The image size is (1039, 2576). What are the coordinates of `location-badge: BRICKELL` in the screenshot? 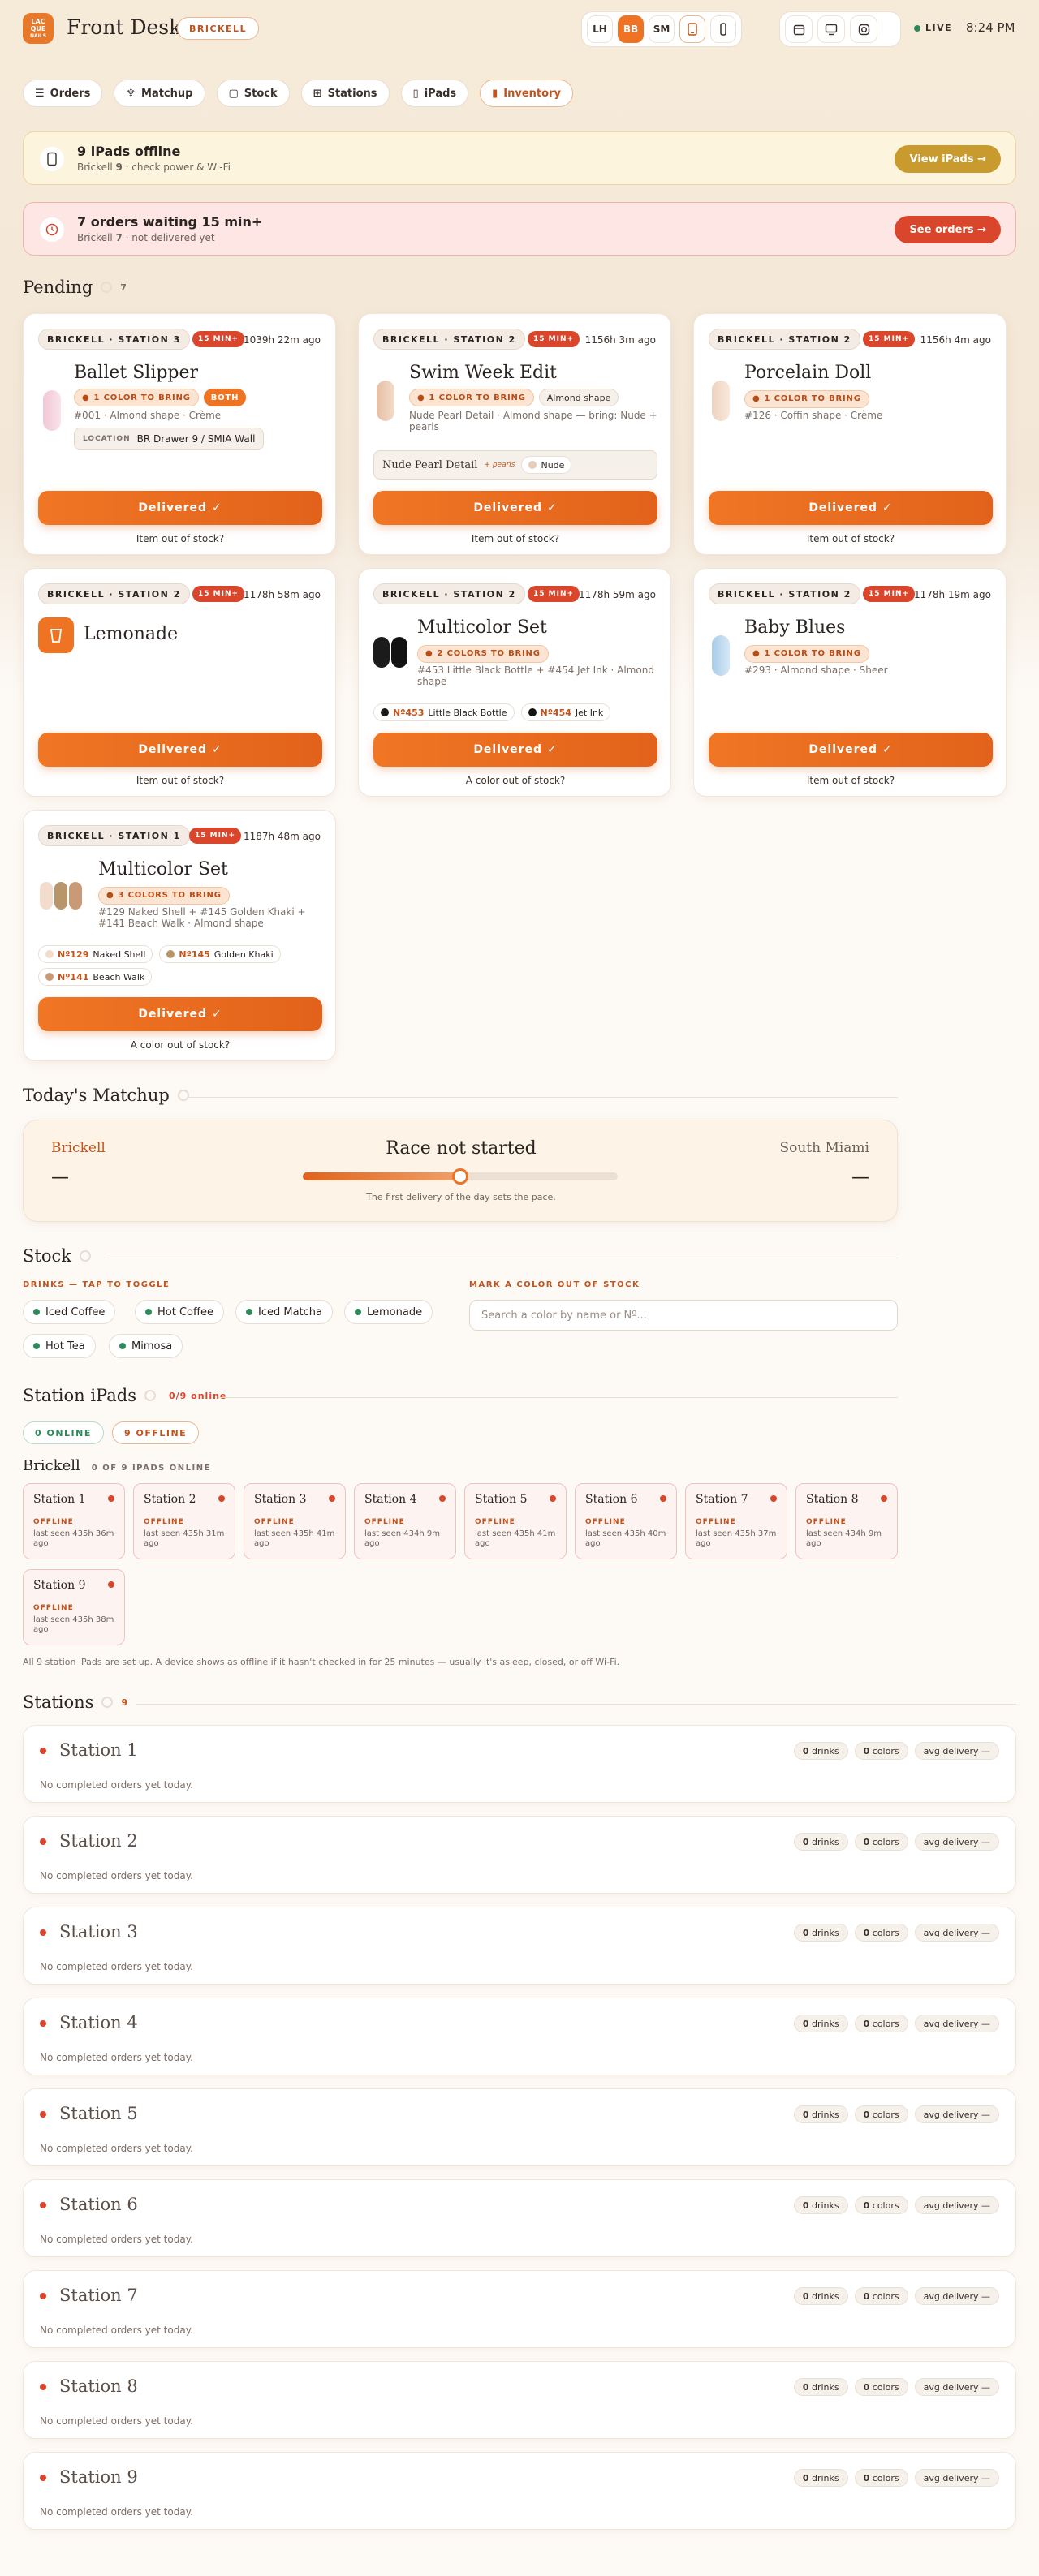 It's located at (218, 29).